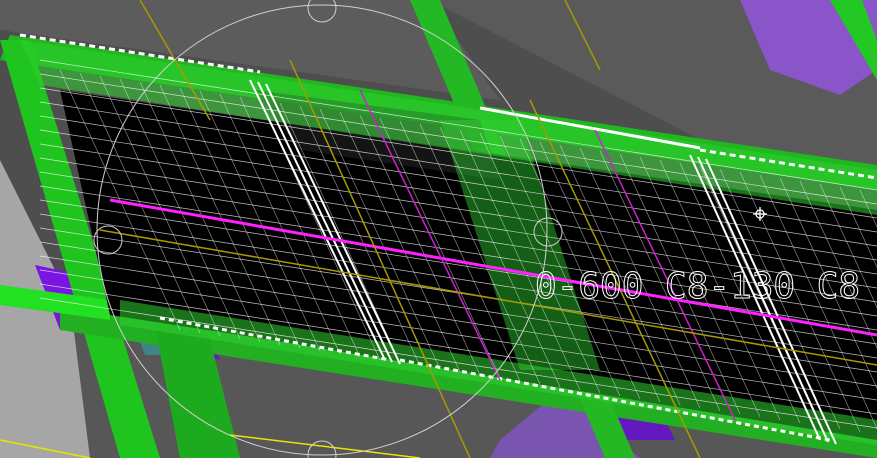 Image resolution: width=877 pixels, height=458 pixels. I want to click on rebar-annotation-text: 0-600 C8-130 C8, so click(698, 287).